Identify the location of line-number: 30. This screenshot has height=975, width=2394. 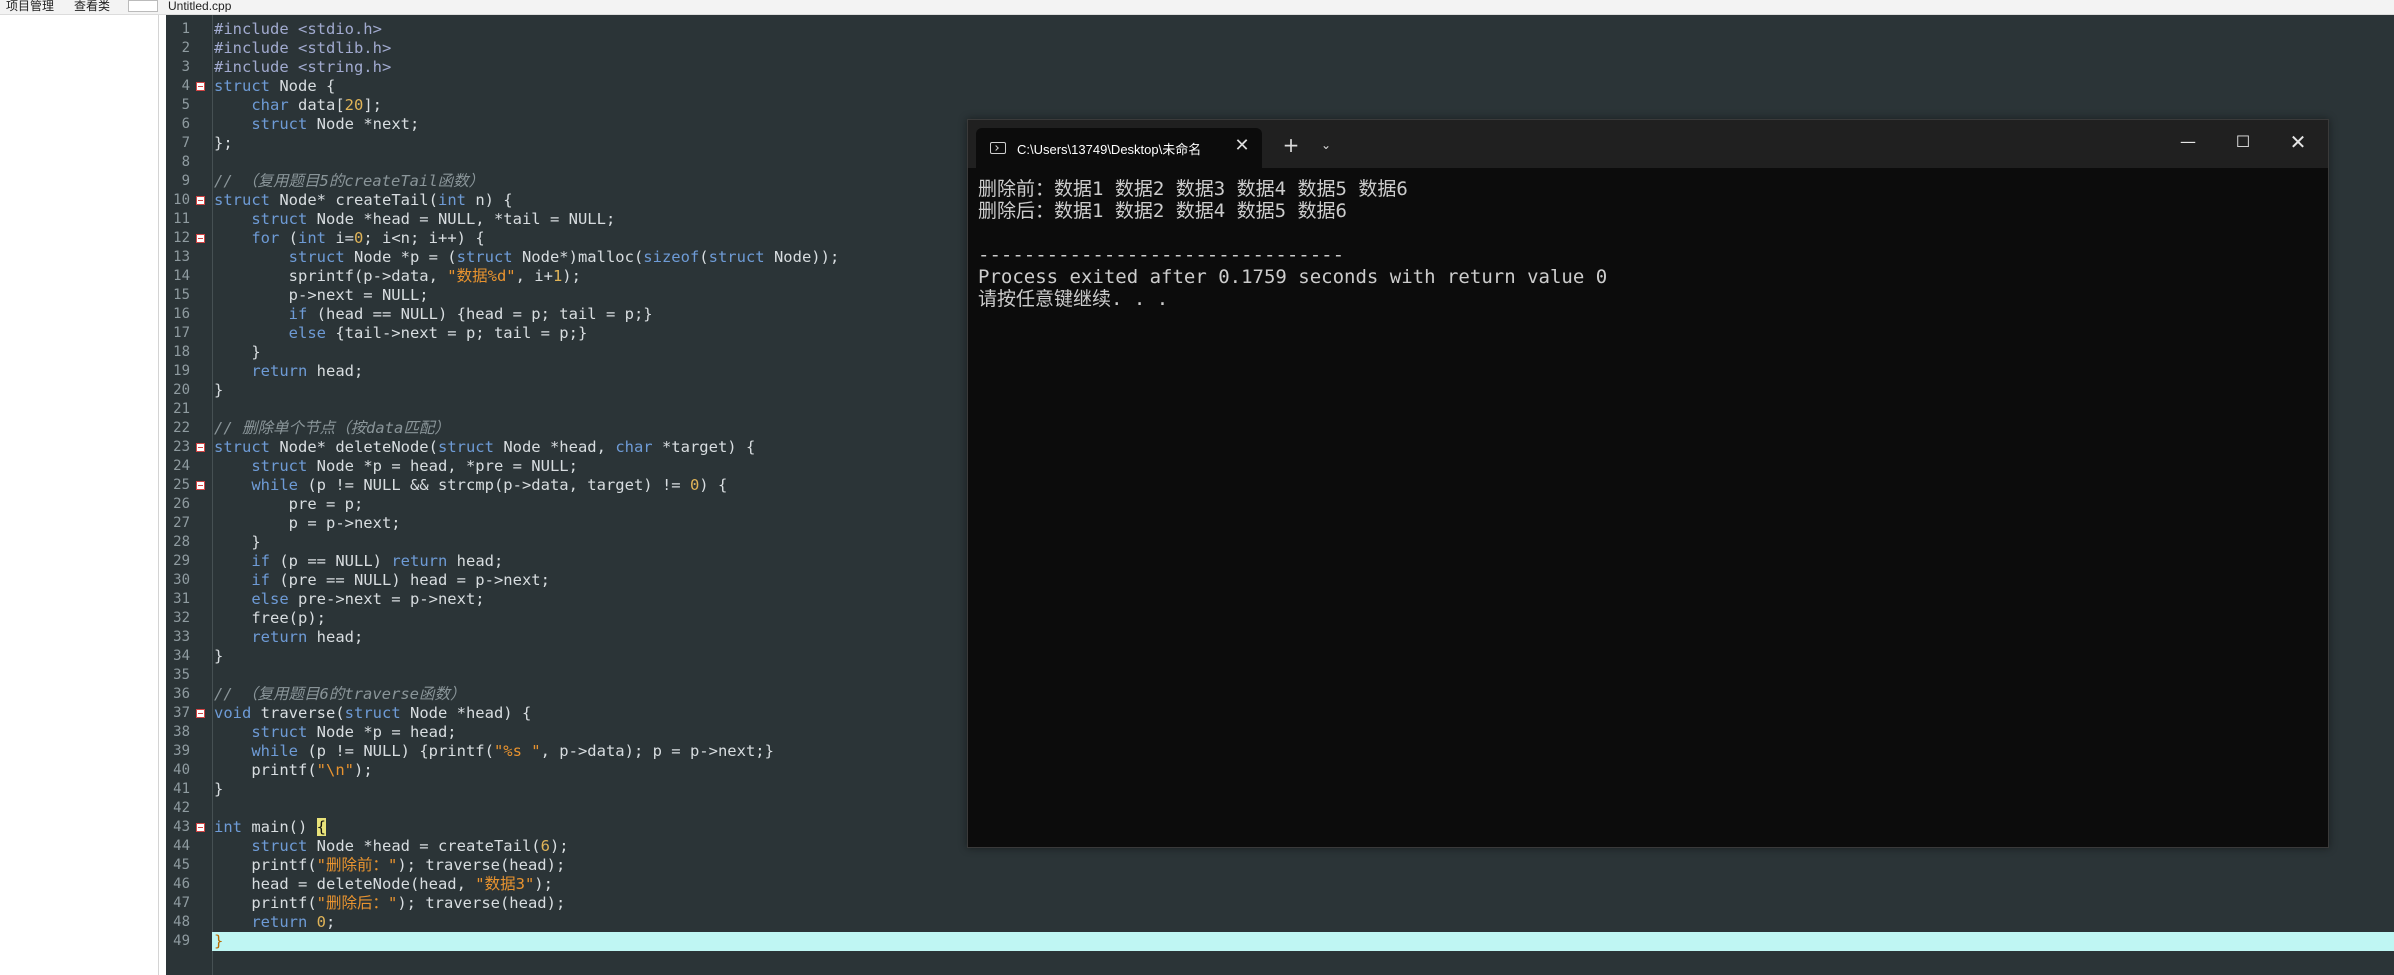
(181, 580).